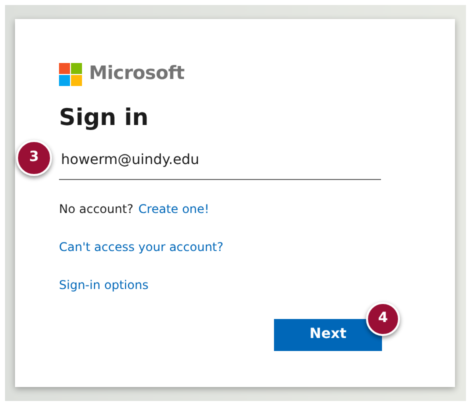  What do you see at coordinates (70, 74) in the screenshot?
I see `logo-icon` at bounding box center [70, 74].